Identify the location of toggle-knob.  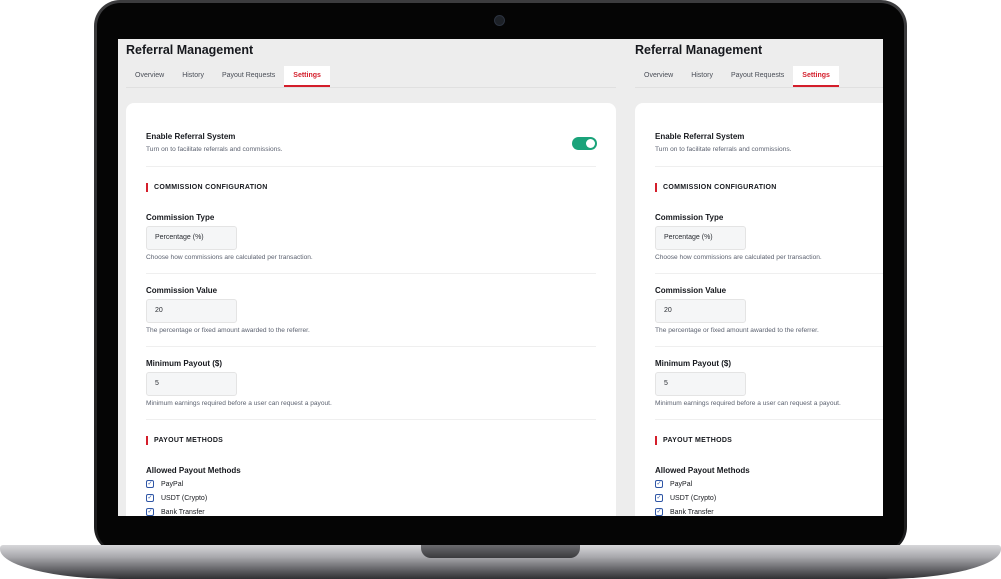
(590, 143).